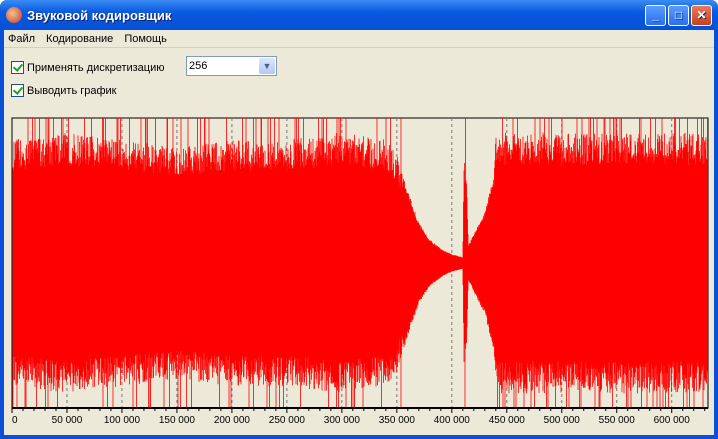 The width and height of the screenshot is (718, 439). What do you see at coordinates (177, 420) in the screenshot?
I see `x-tick-label: 150 000` at bounding box center [177, 420].